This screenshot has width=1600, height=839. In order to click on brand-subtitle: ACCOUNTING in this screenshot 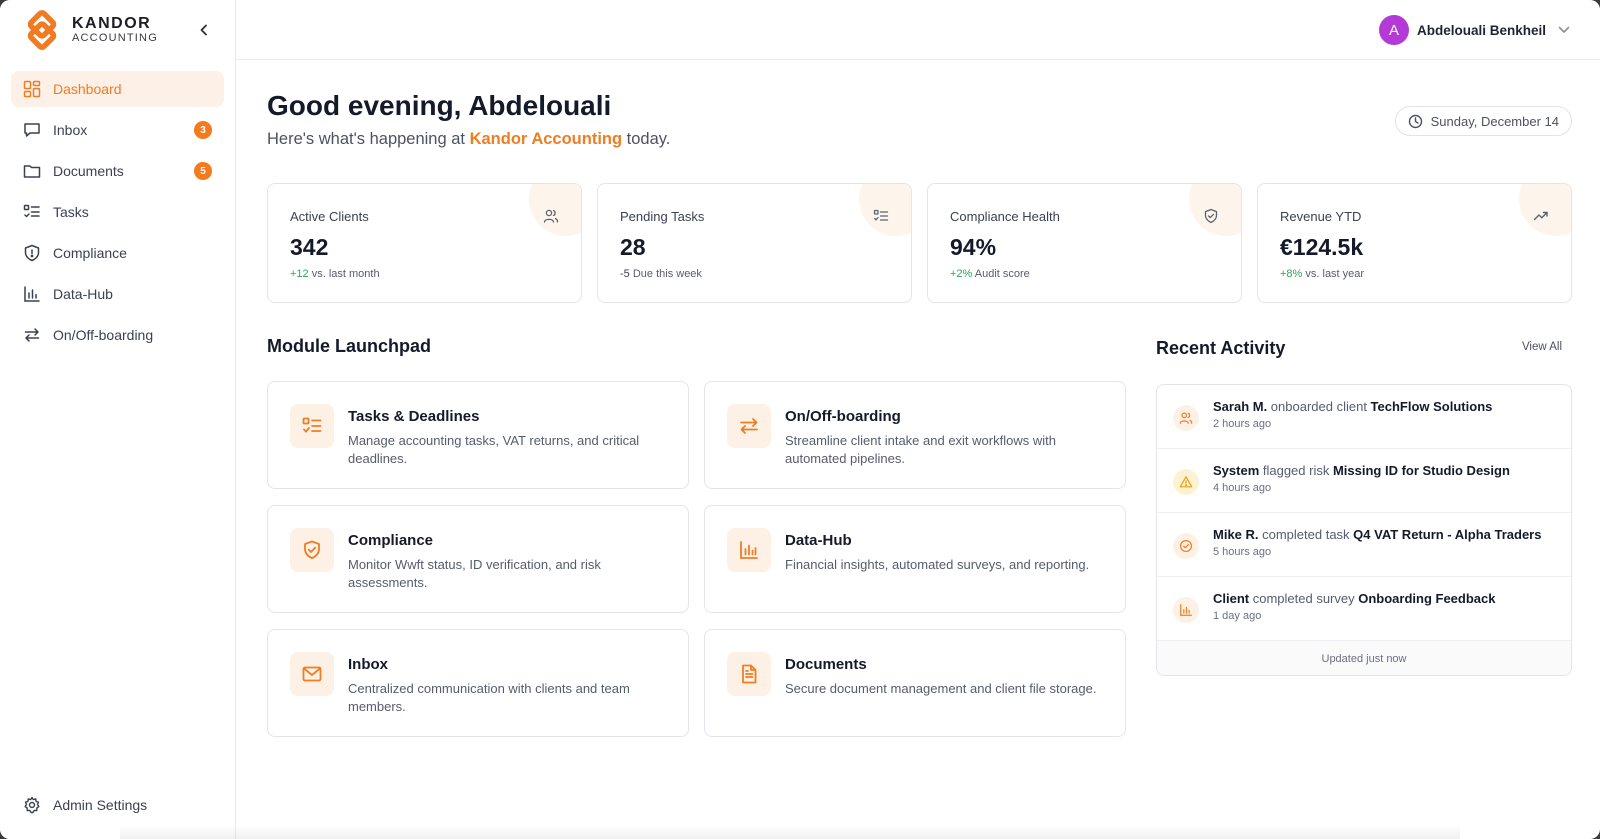, I will do `click(115, 38)`.